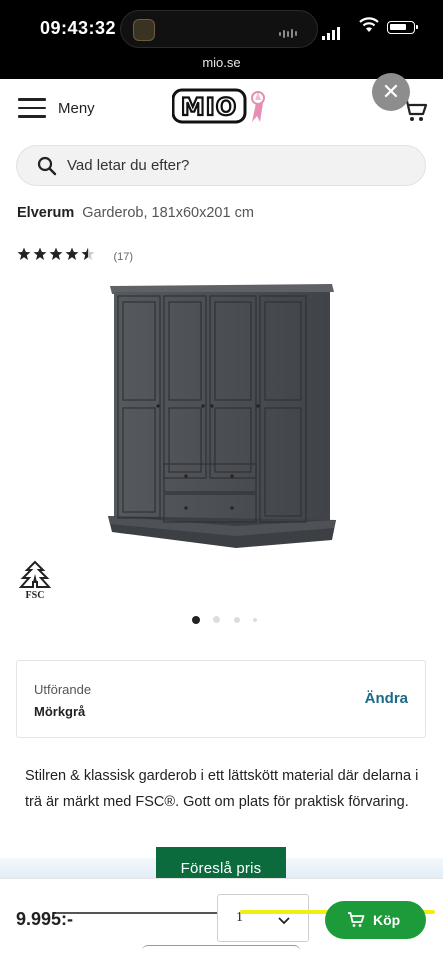 This screenshot has width=443, height=960. Describe the element at coordinates (78, 28) in the screenshot. I see `clock: 09:43:32` at that location.